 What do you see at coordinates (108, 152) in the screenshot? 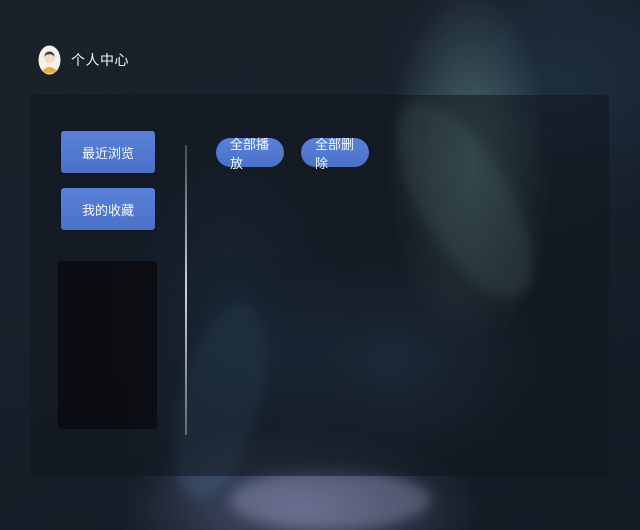
I see `sidebar-item-recent: 最近浏览` at bounding box center [108, 152].